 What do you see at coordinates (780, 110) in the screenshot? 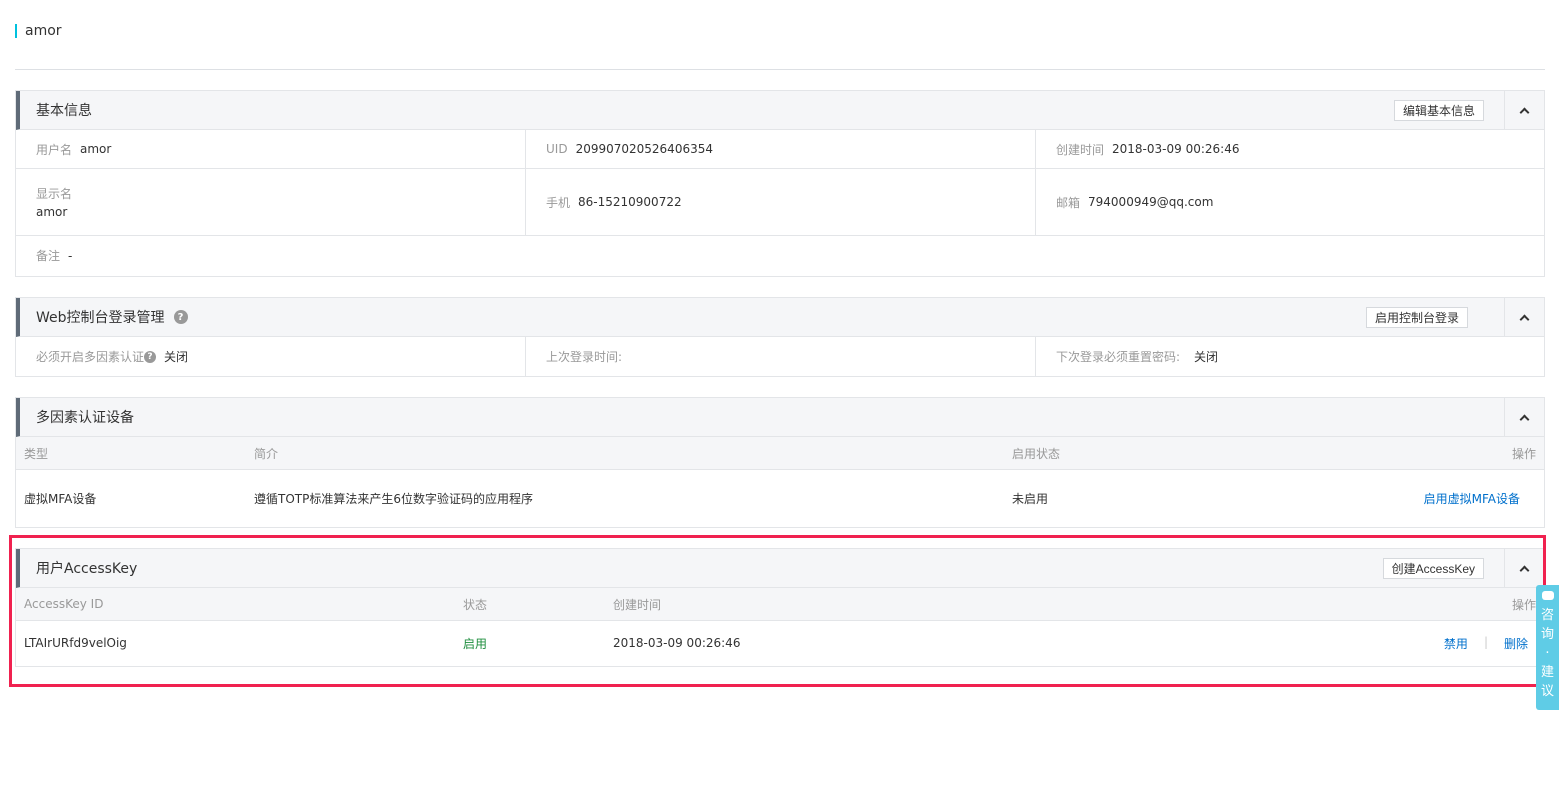
I see `basic-info-header: 基本信息 编辑基本信息` at bounding box center [780, 110].